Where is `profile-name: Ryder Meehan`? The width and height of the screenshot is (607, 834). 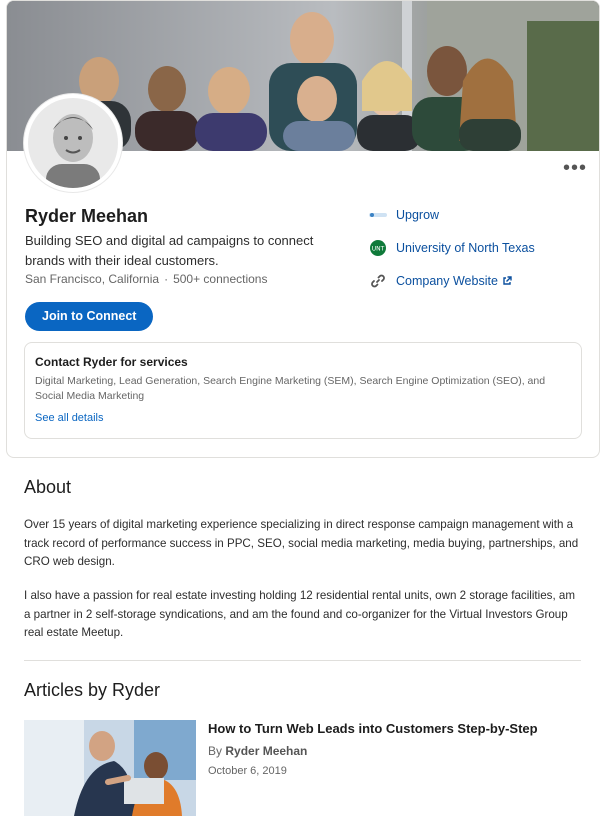
profile-name: Ryder Meehan is located at coordinates (87, 216).